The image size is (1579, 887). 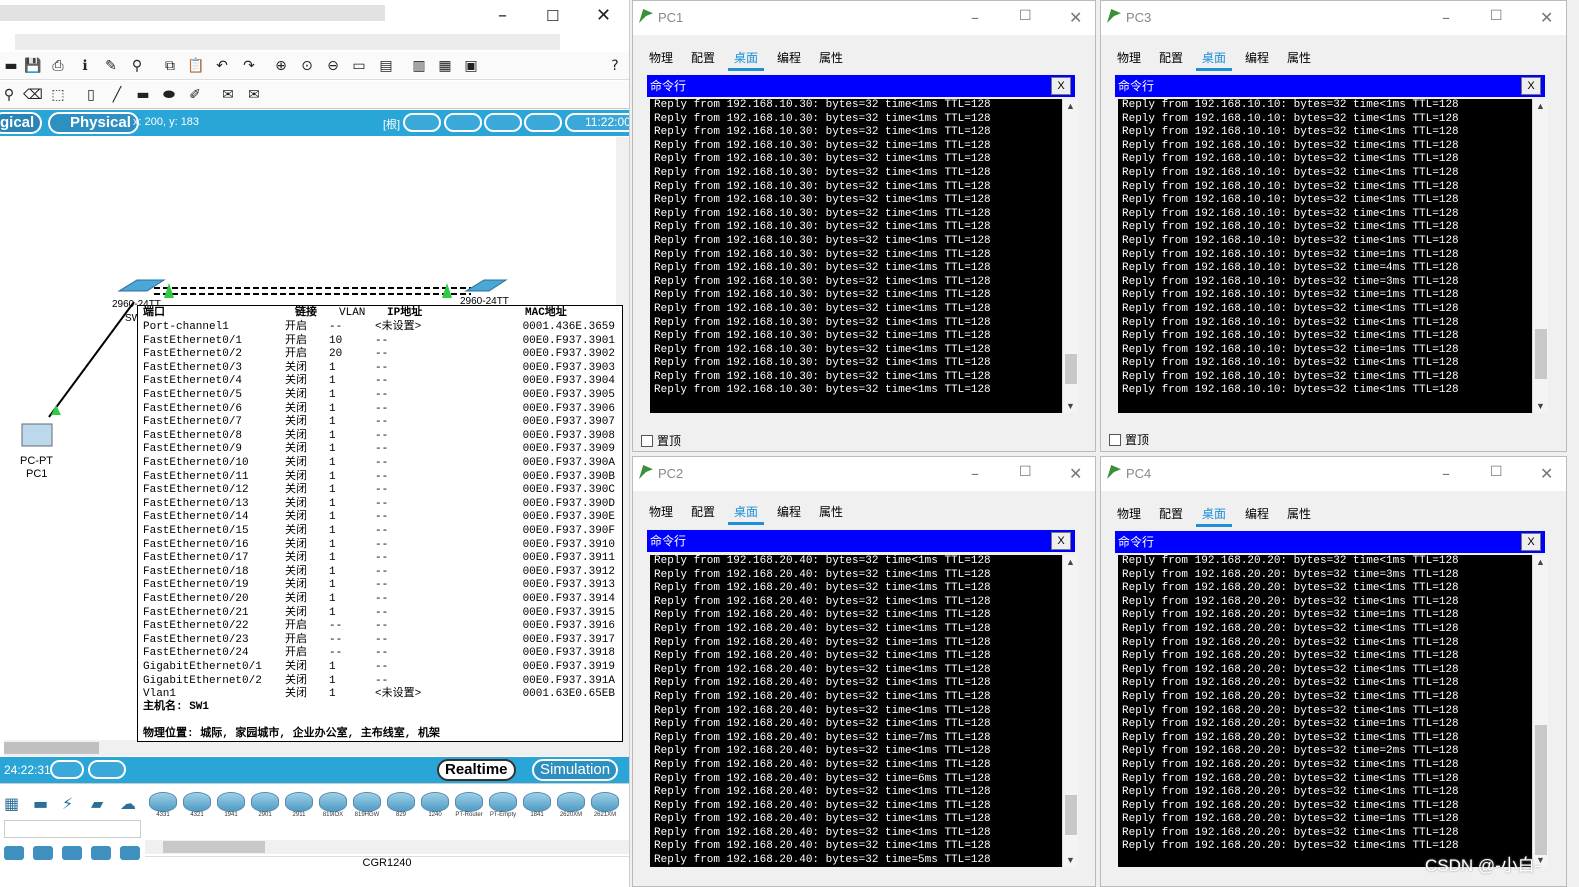 What do you see at coordinates (33, 94) in the screenshot?
I see `delete-icon: ⌫` at bounding box center [33, 94].